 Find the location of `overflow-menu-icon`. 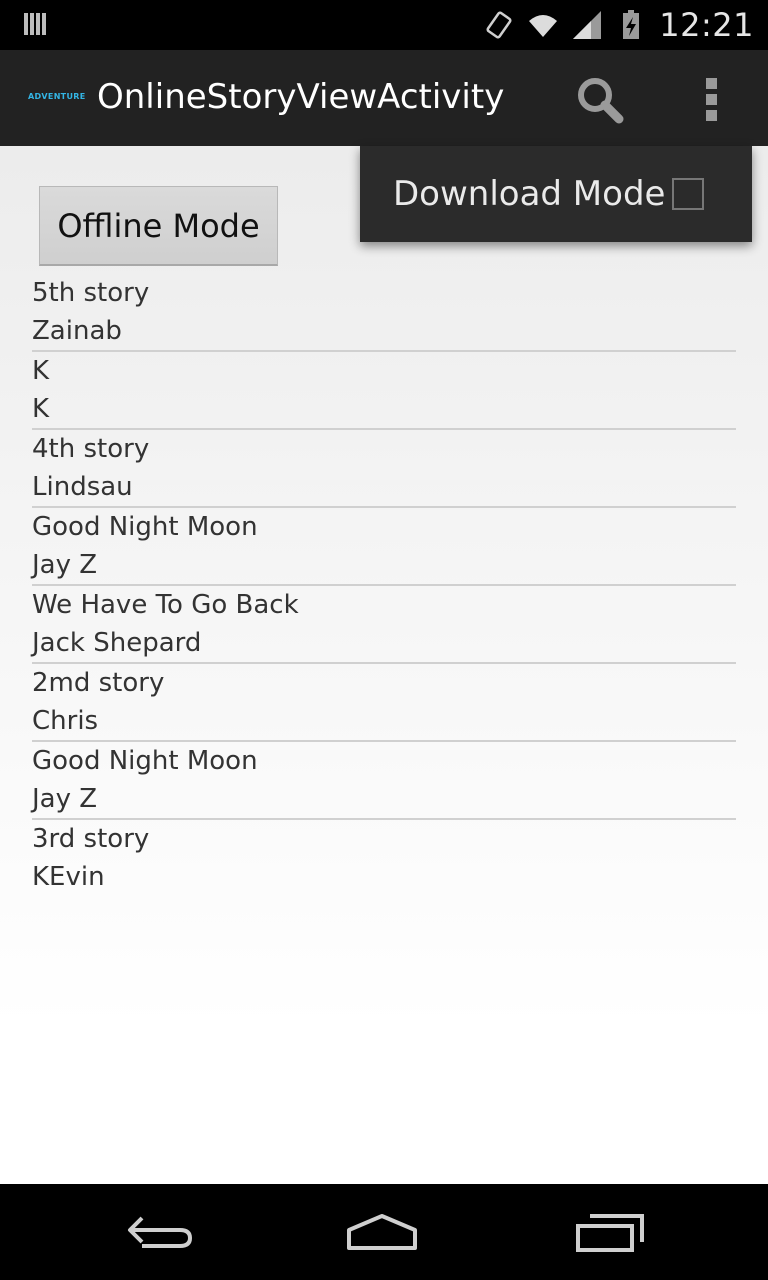

overflow-menu-icon is located at coordinates (712, 99).